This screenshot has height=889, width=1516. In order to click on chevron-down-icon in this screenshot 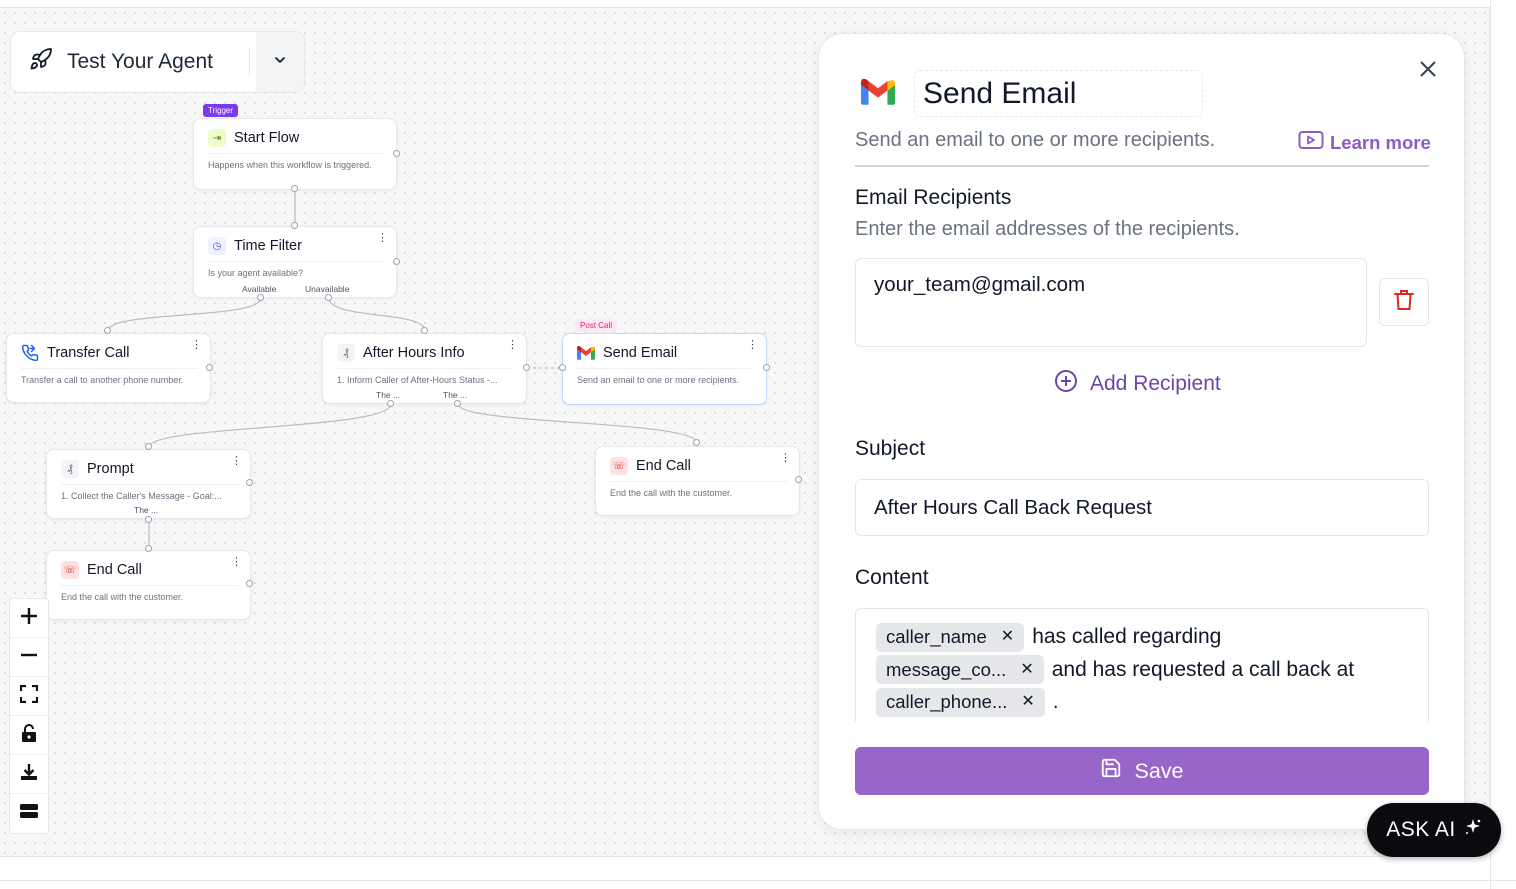, I will do `click(280, 62)`.